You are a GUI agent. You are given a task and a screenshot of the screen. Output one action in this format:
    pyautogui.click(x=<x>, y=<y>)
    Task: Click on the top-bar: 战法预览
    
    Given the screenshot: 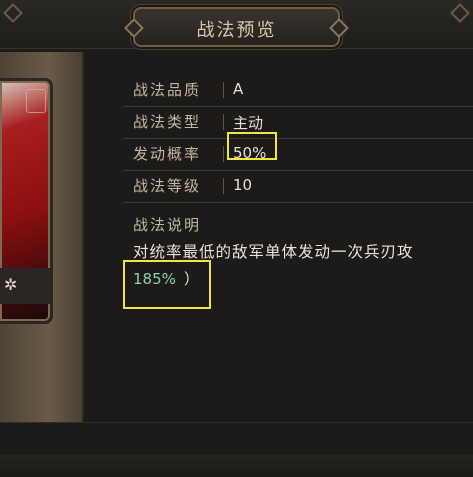 What is the action you would take?
    pyautogui.click(x=236, y=24)
    